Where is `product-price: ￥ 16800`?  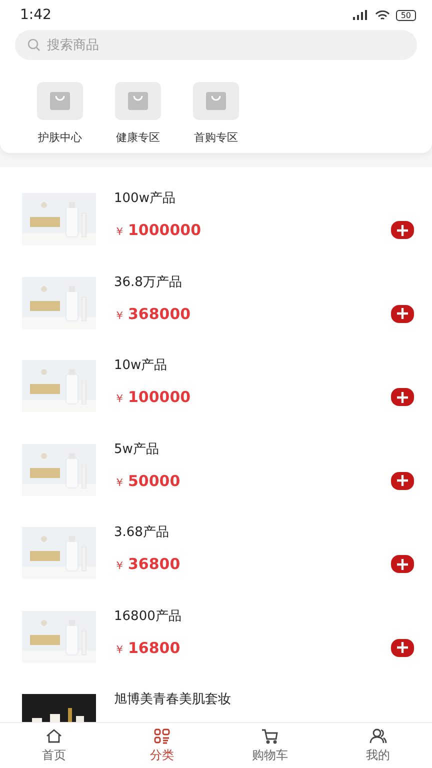
product-price: ￥ 16800 is located at coordinates (147, 647).